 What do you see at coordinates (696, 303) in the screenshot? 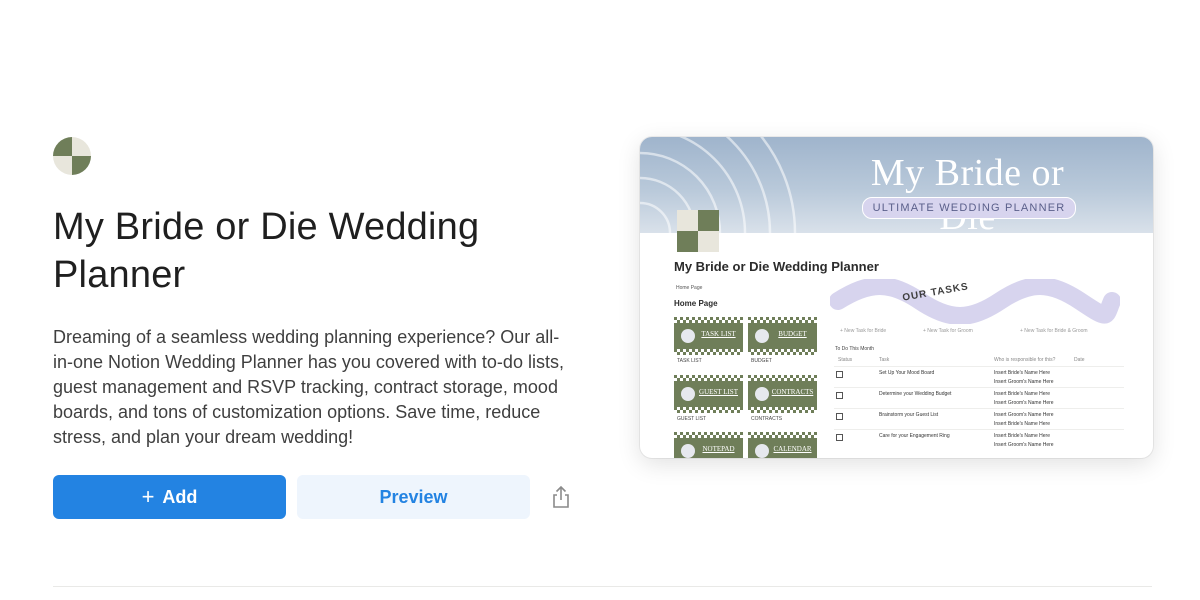
I see `section-heading: Home Page` at bounding box center [696, 303].